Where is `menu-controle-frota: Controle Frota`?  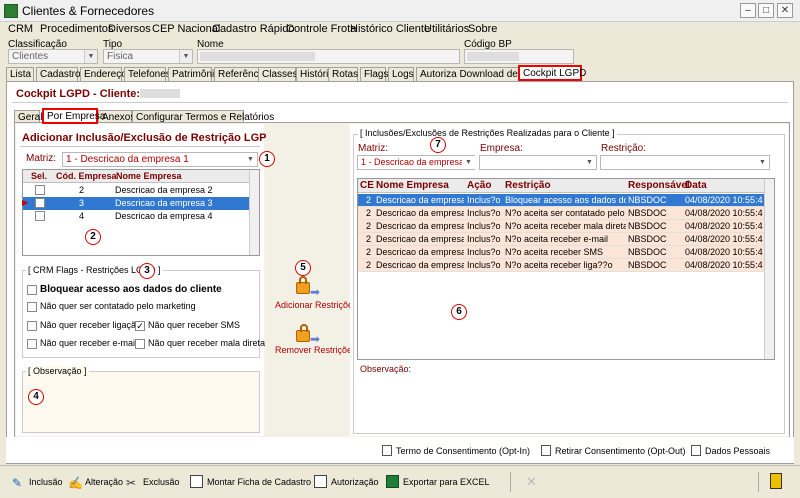
menu-controle-frota: Controle Frota is located at coordinates (321, 29).